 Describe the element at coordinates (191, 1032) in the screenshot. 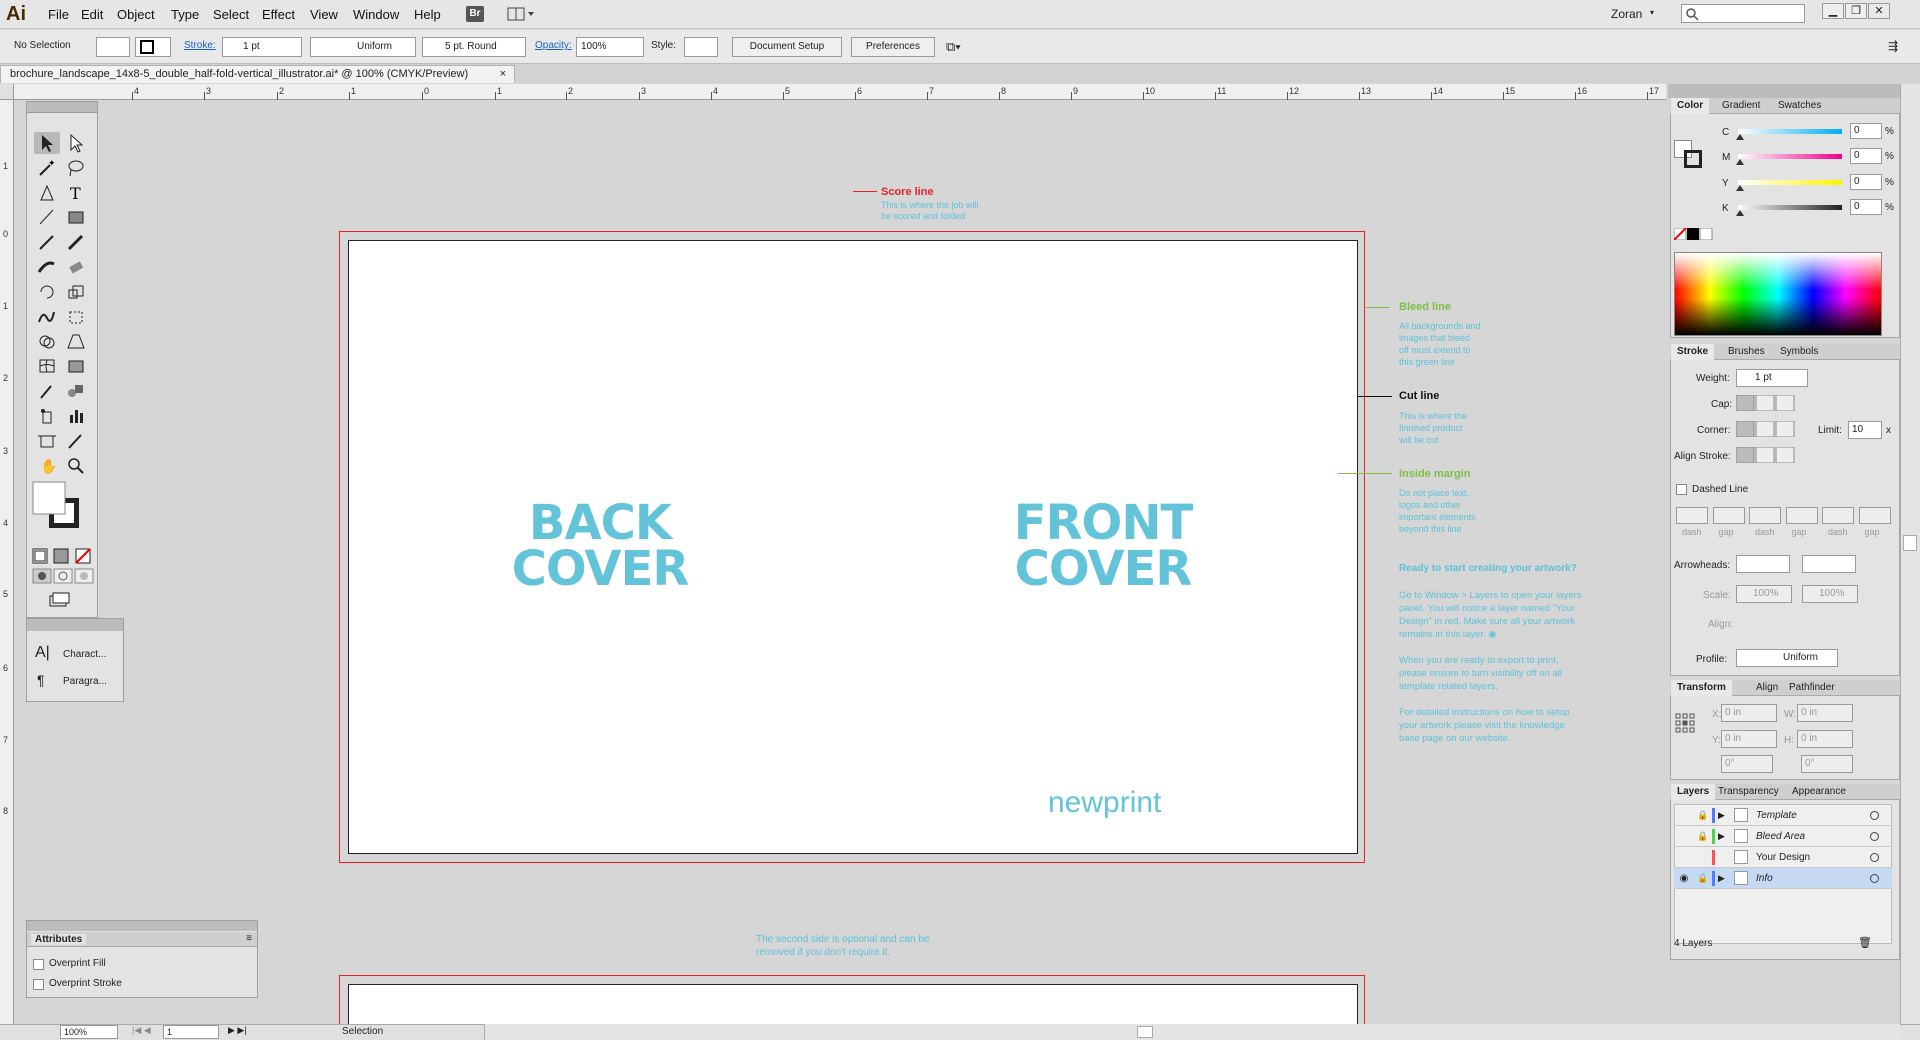

I see `page-field: 1` at that location.